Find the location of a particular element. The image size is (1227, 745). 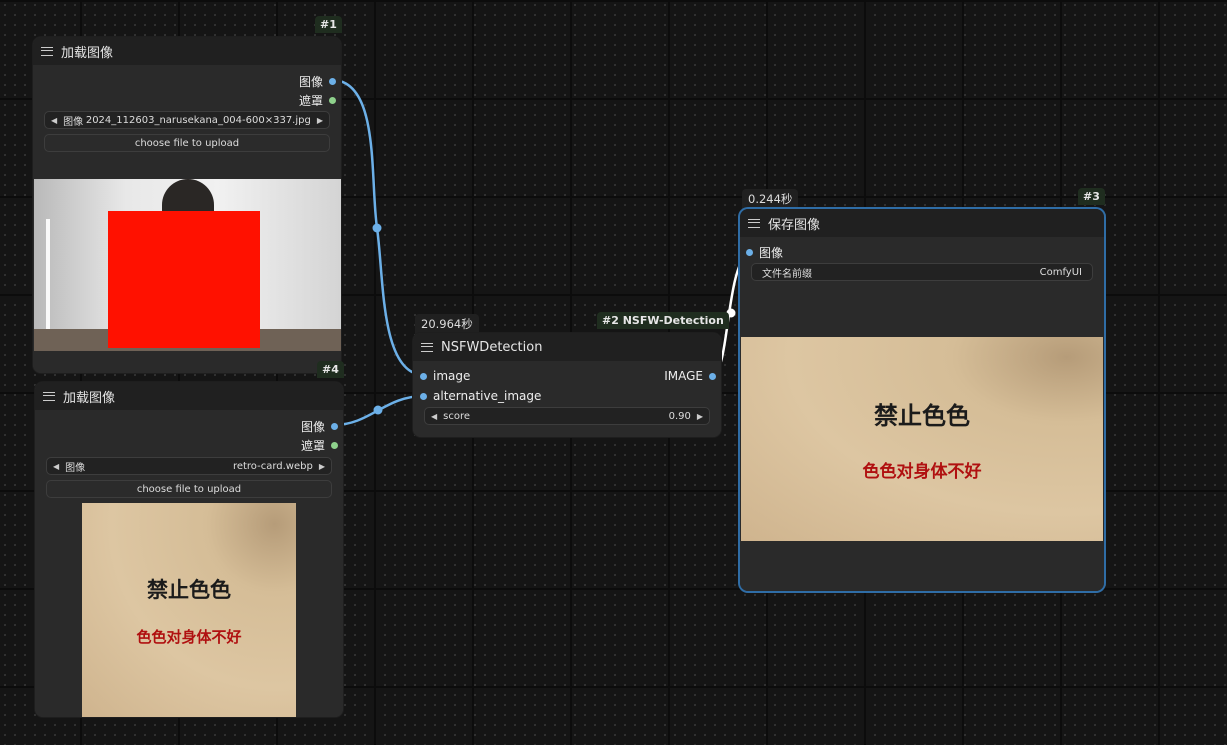

photo-head is located at coordinates (188, 197).